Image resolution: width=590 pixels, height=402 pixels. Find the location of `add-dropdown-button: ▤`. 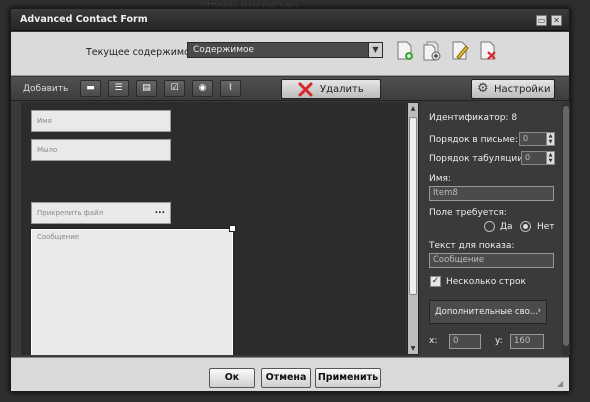

add-dropdown-button: ▤ is located at coordinates (146, 88).